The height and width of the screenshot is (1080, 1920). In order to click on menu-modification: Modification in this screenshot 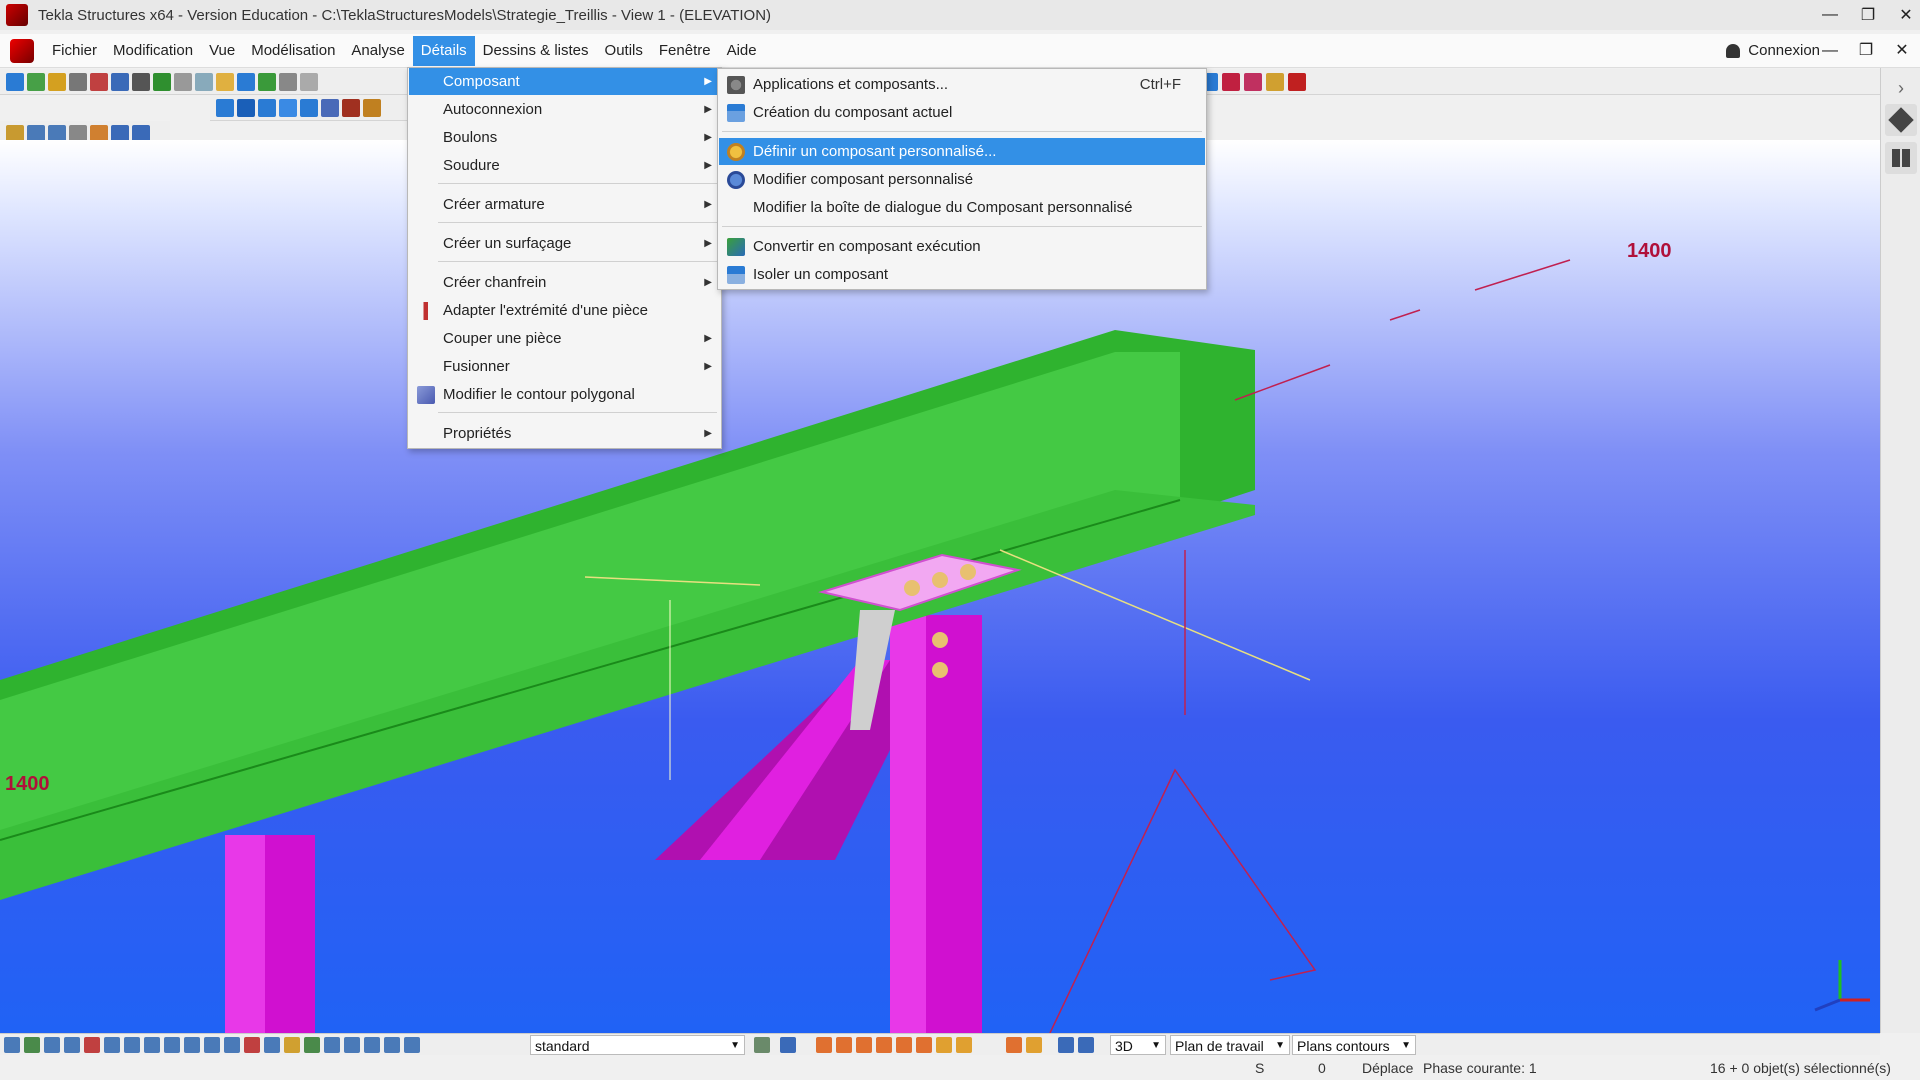, I will do `click(153, 51)`.